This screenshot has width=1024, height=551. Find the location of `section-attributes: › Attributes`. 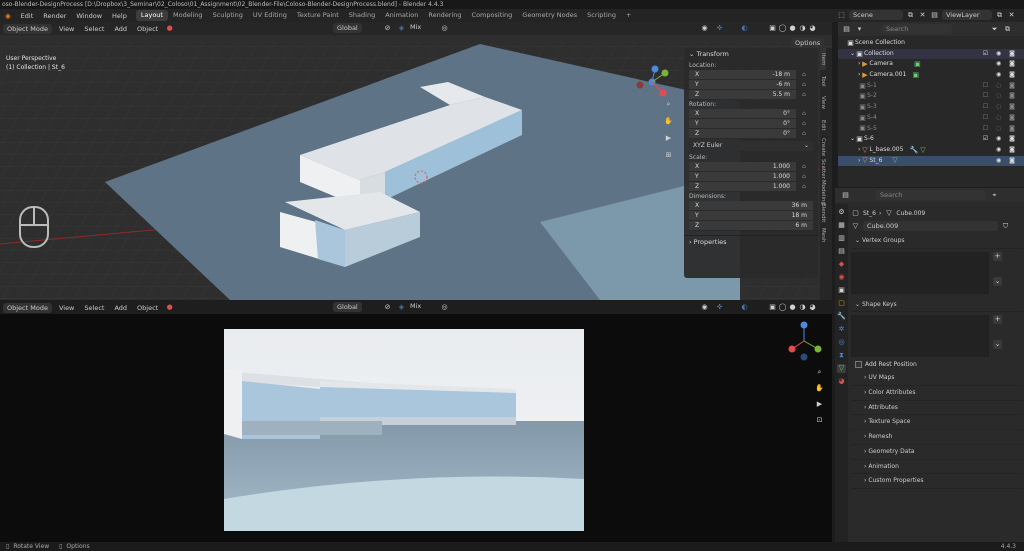

section-attributes: › Attributes is located at coordinates (937, 408).